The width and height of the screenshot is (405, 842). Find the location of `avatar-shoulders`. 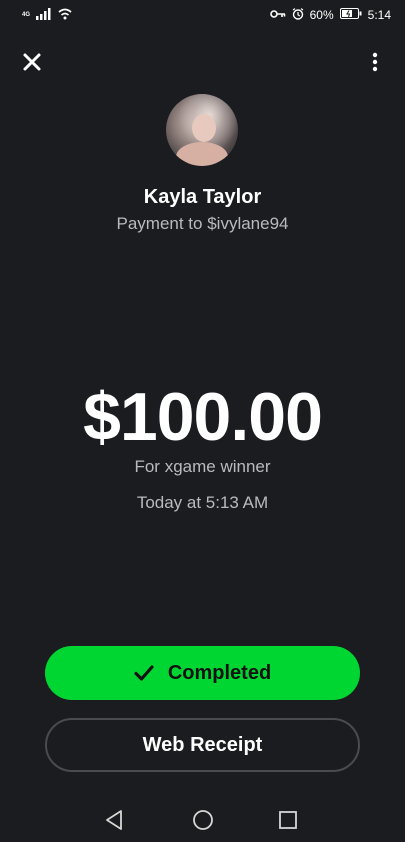

avatar-shoulders is located at coordinates (202, 154).